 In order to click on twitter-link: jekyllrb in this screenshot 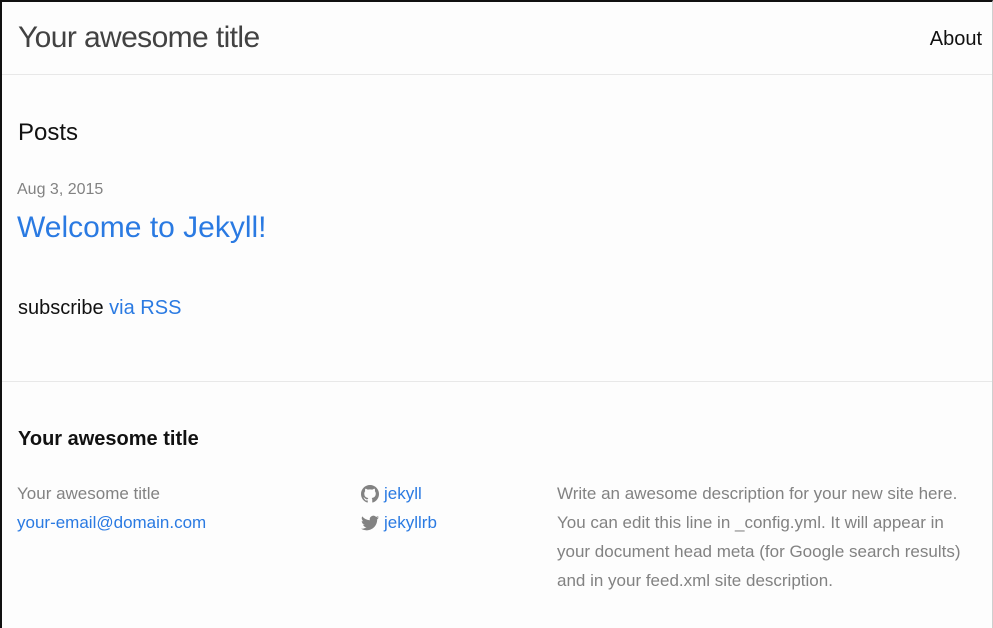, I will do `click(398, 522)`.